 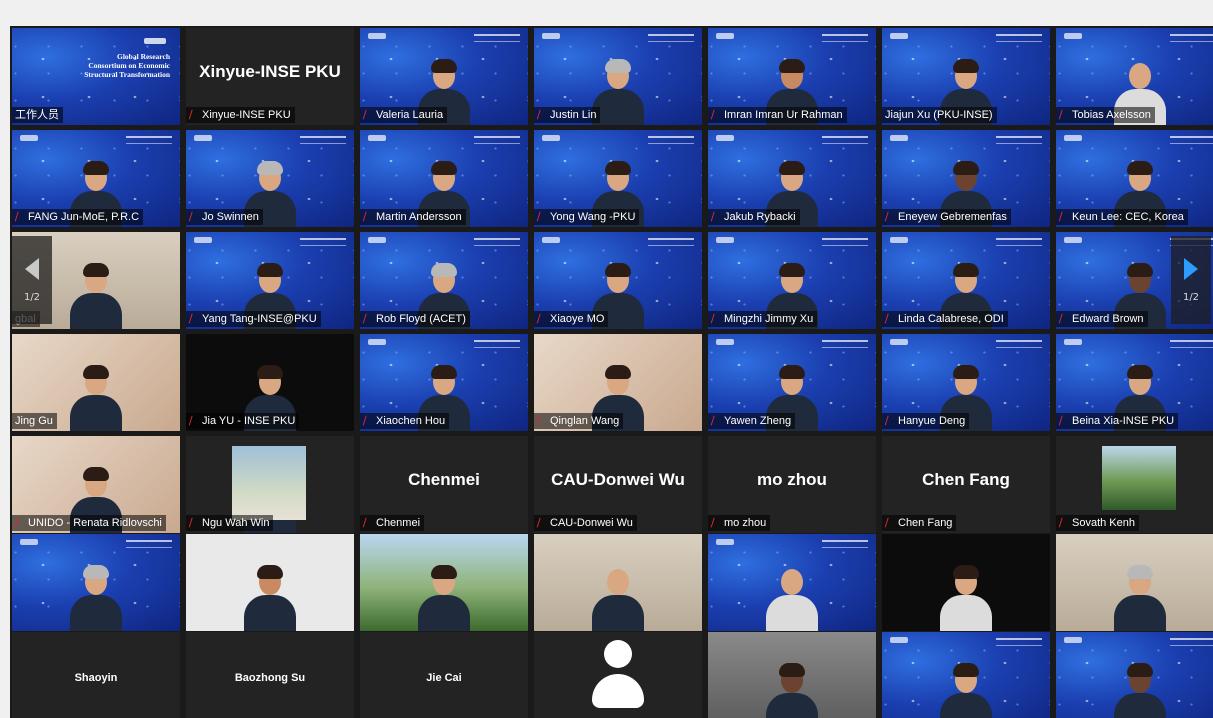 What do you see at coordinates (270, 76) in the screenshot?
I see `participant-tile: Xinyue-INSE PKU ⧸ Xinyue-INSE PKU` at bounding box center [270, 76].